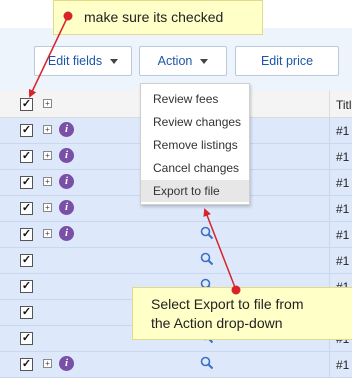 This screenshot has height=378, width=352. I want to click on menu-item-label: Remove listings, so click(195, 145).